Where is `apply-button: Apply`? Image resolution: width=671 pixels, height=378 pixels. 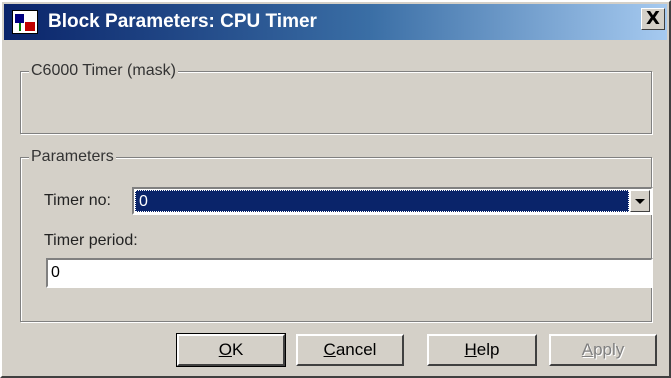
apply-button: Apply is located at coordinates (603, 350).